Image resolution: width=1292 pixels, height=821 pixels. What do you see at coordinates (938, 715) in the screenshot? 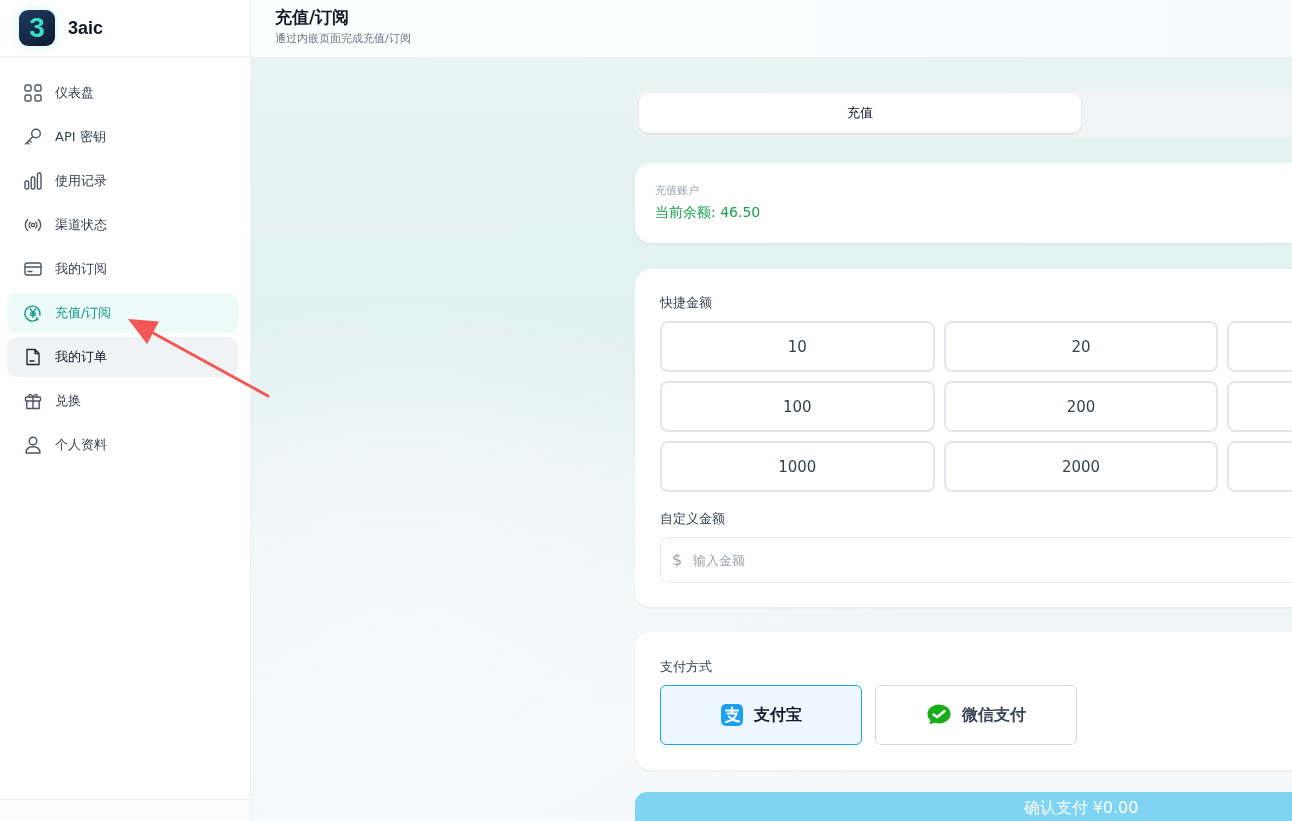
I see `chat-check-icon` at bounding box center [938, 715].